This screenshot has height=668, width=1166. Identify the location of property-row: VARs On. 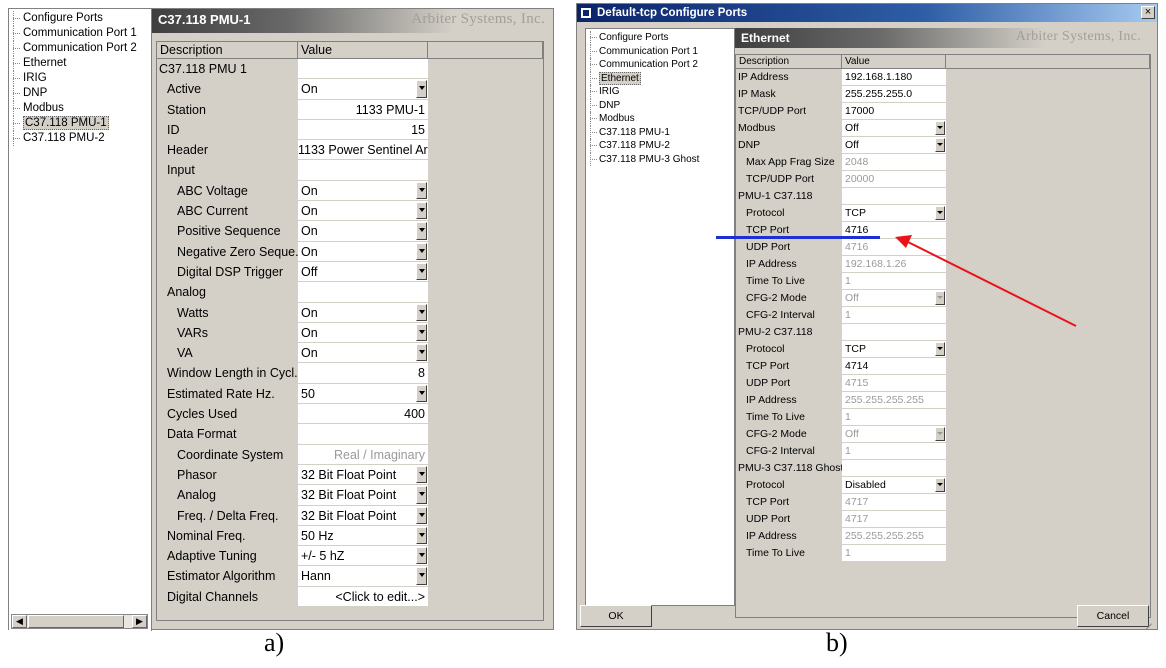
(350, 333).